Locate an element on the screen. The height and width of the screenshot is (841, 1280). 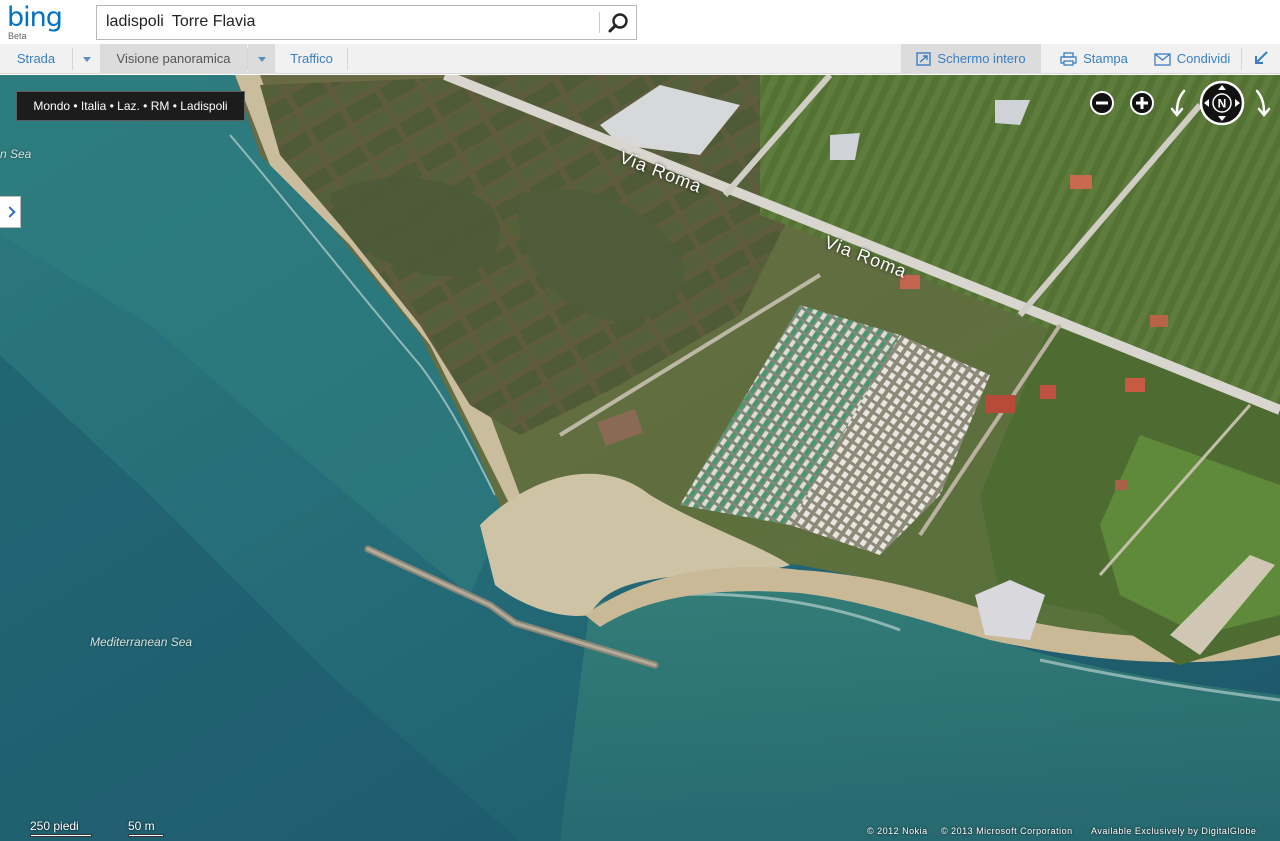
traffic-button: Traffico is located at coordinates (311, 59).